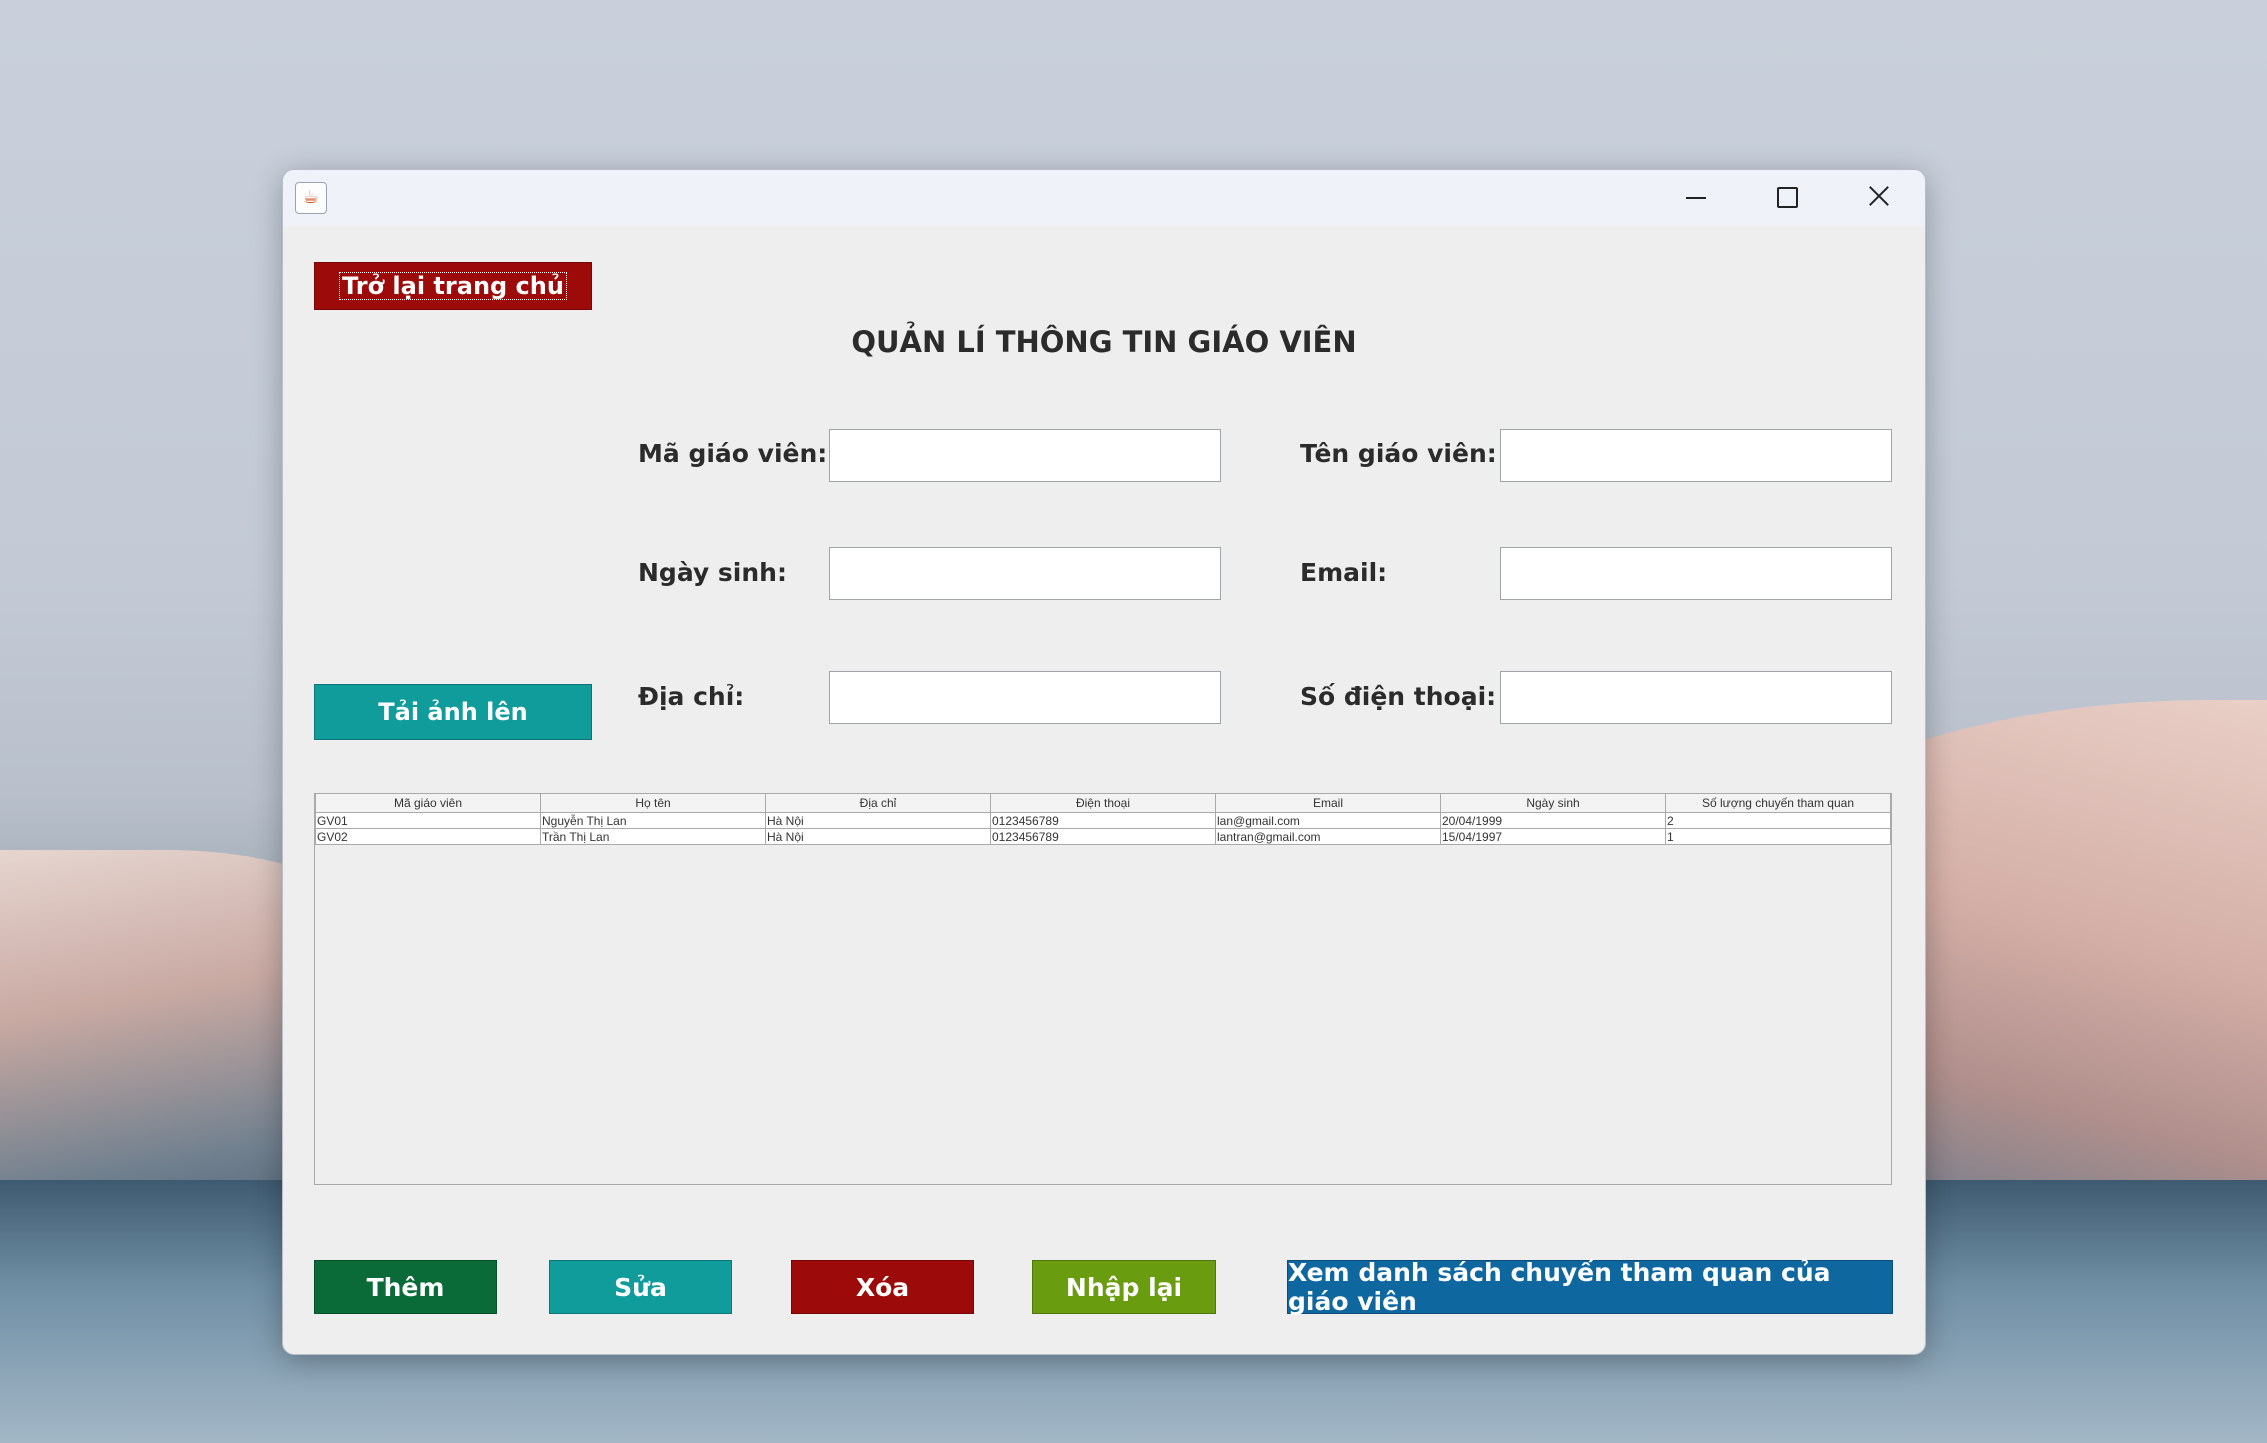 Image resolution: width=2267 pixels, height=1443 pixels. I want to click on table-cell: GV02, so click(428, 836).